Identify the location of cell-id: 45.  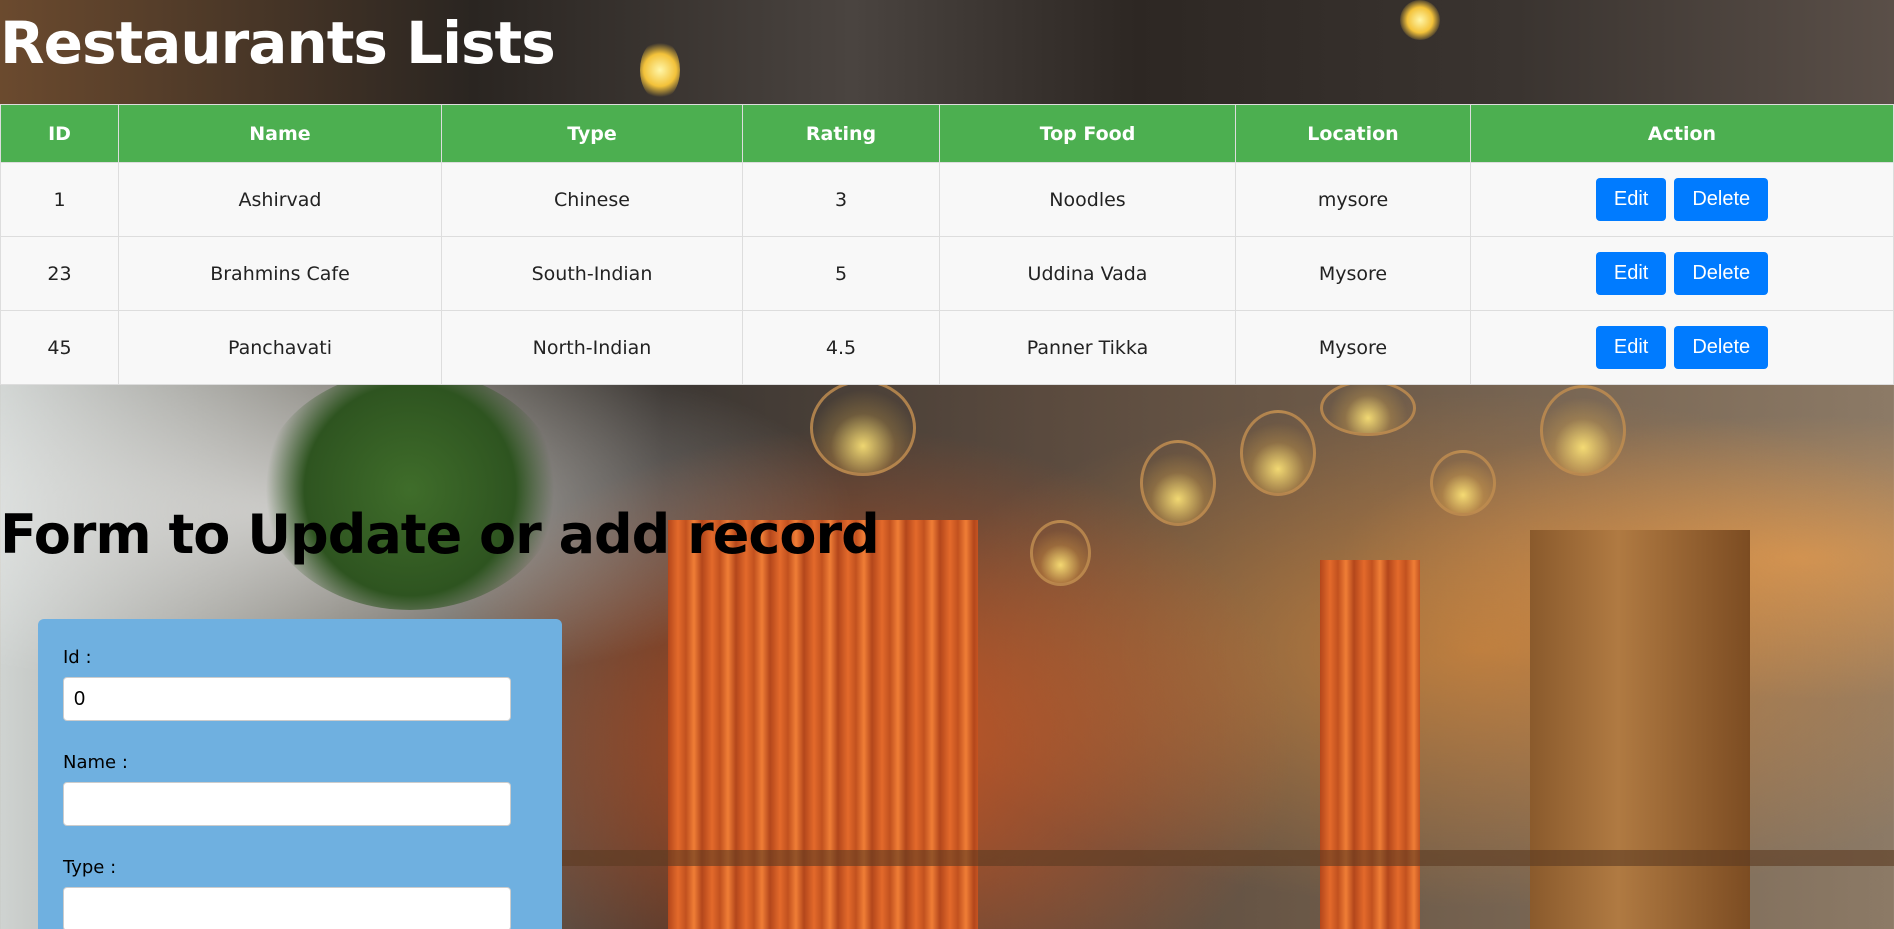
(59, 347).